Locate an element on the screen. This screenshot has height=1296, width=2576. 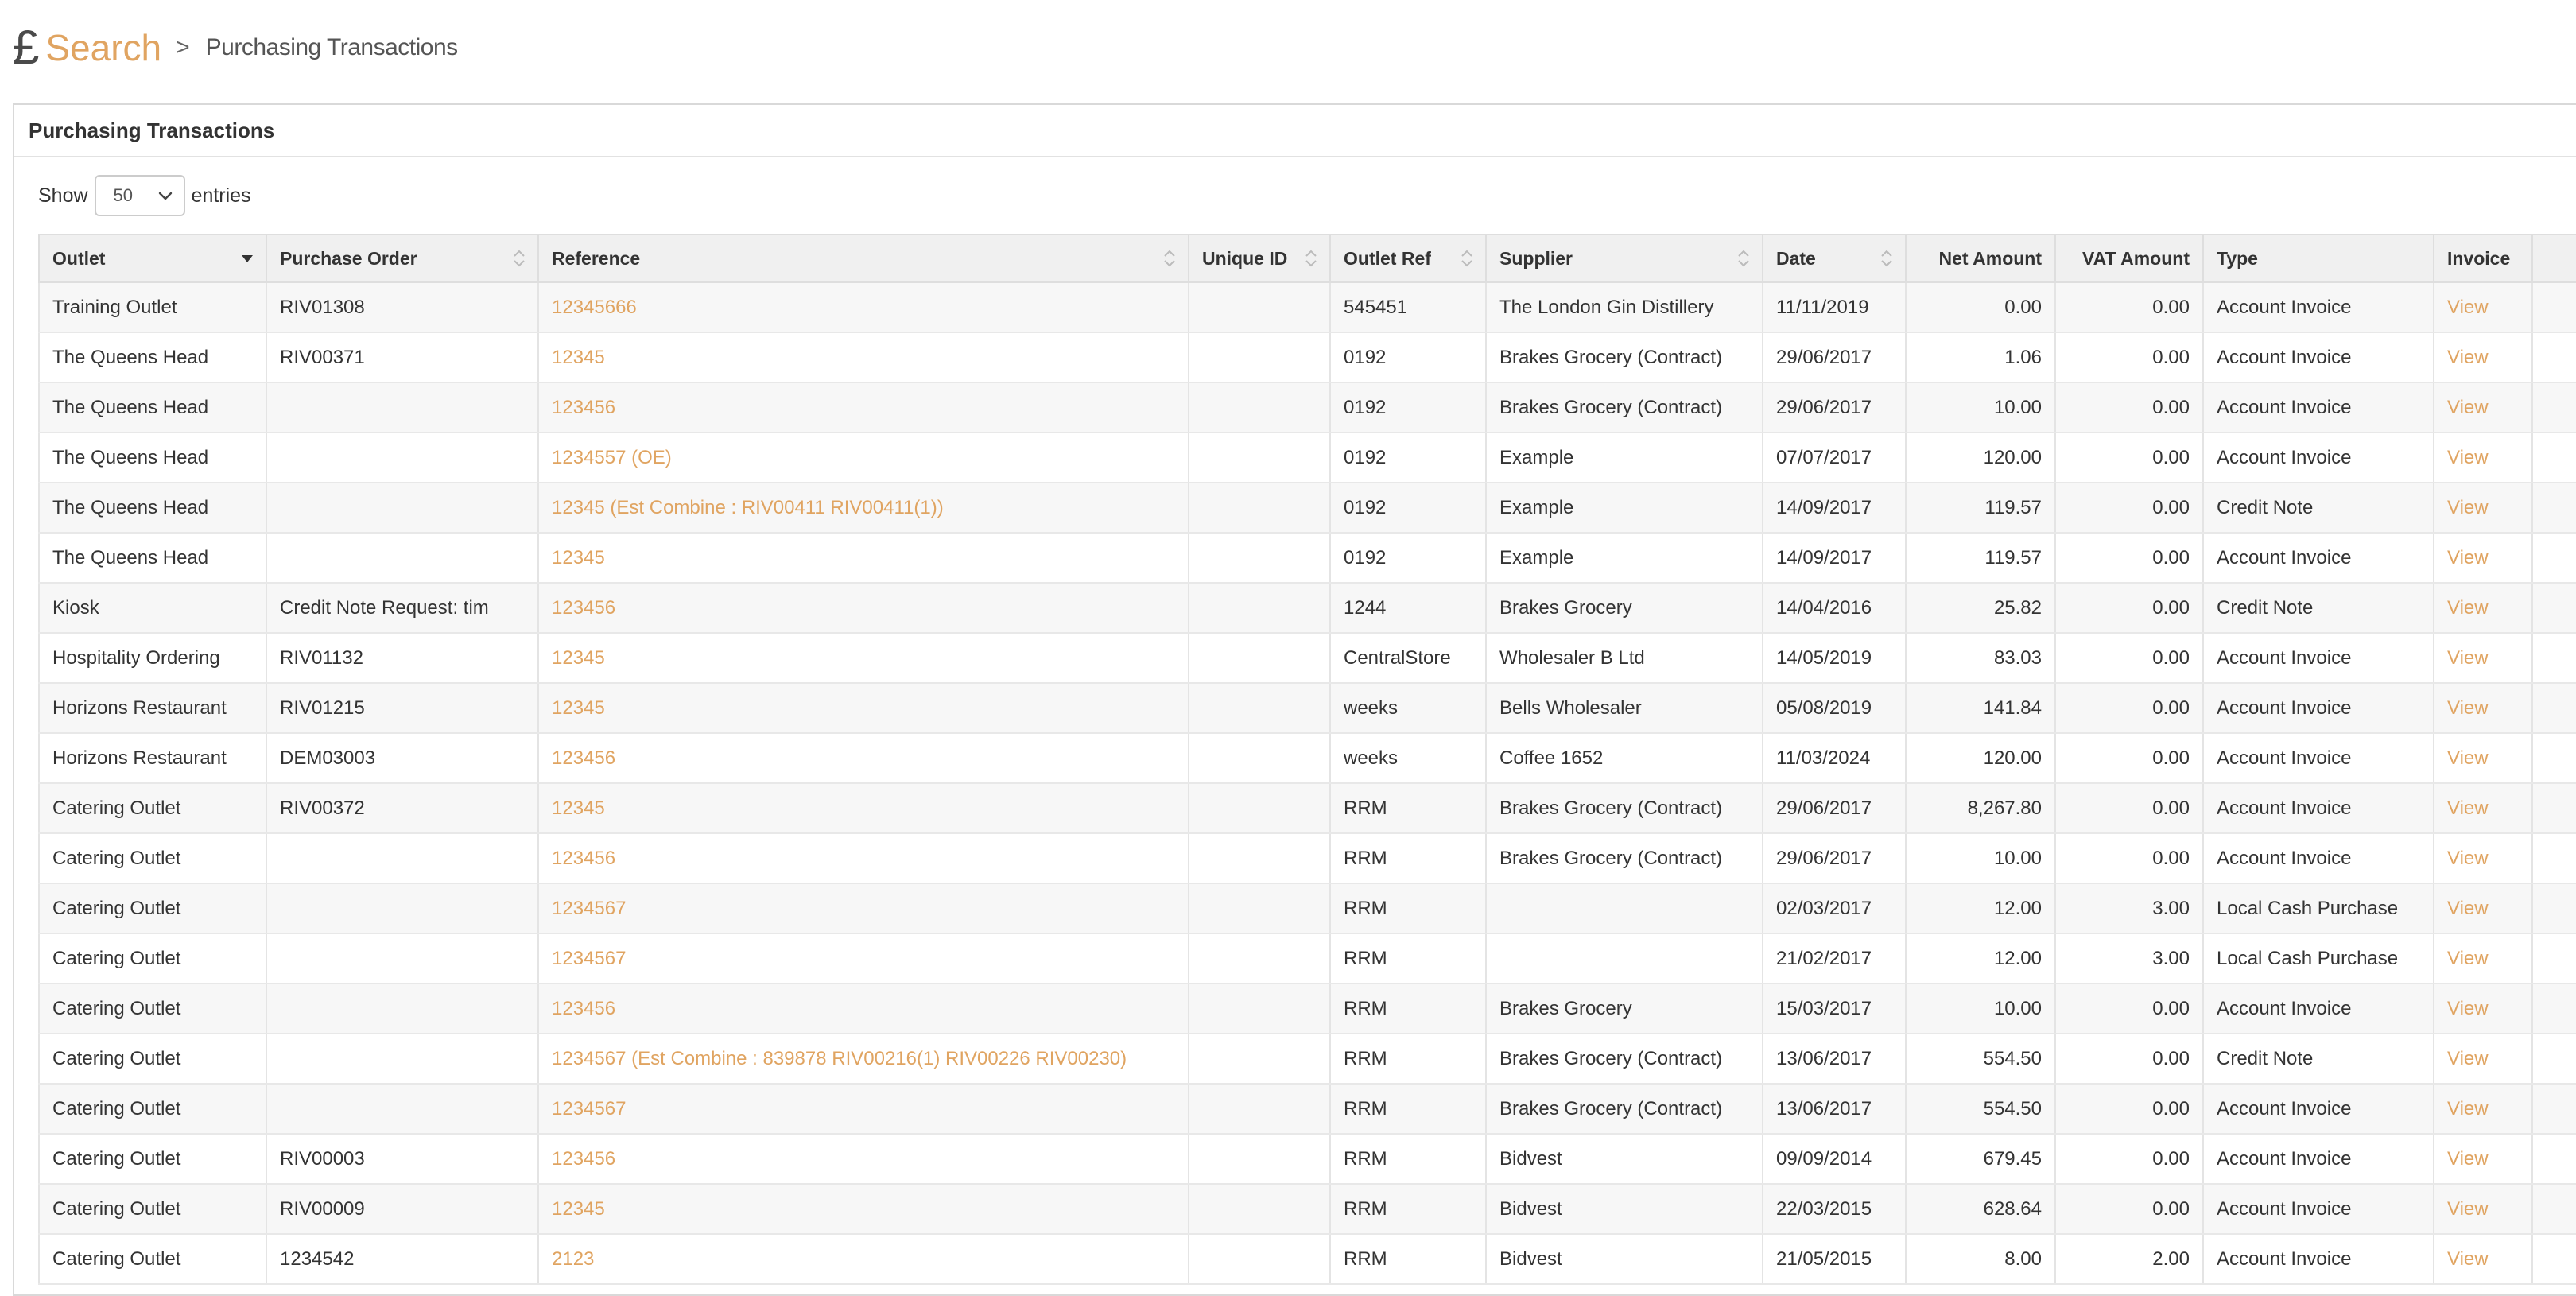
cell-spacer is located at coordinates (2554, 1059).